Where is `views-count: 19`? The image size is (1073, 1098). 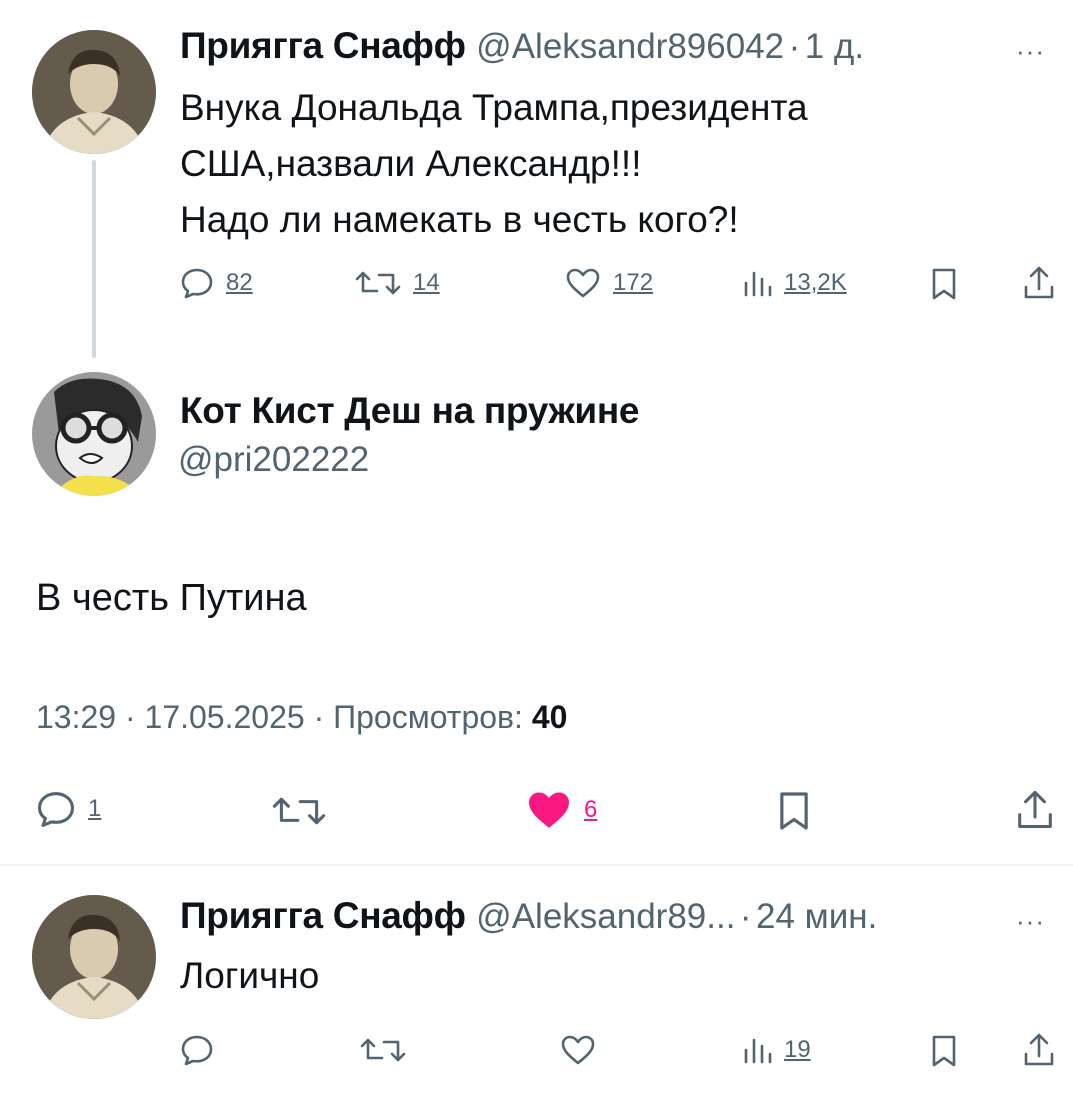
views-count: 19 is located at coordinates (797, 1049).